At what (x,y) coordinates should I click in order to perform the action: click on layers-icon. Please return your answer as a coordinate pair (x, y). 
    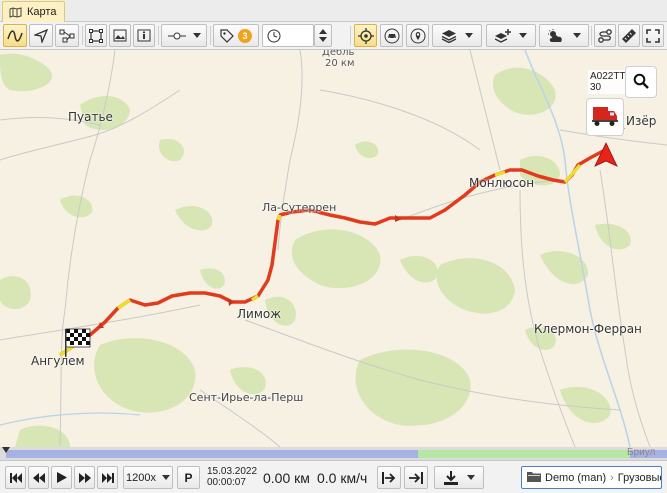
    Looking at the image, I should click on (449, 36).